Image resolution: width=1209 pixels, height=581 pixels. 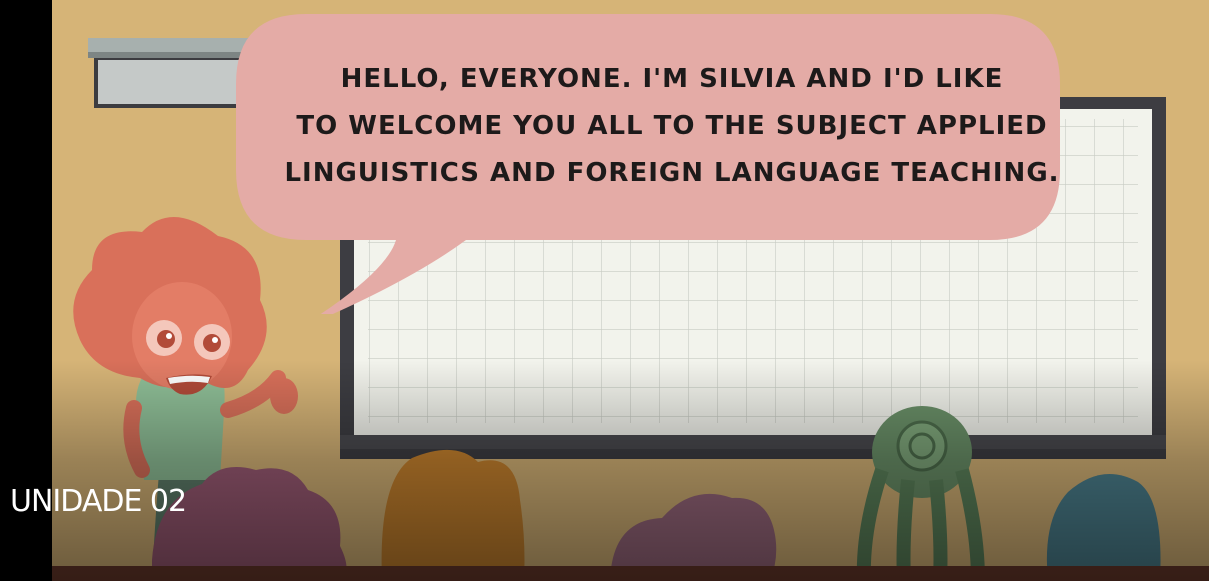 I want to click on desk-edge, so click(x=630, y=573).